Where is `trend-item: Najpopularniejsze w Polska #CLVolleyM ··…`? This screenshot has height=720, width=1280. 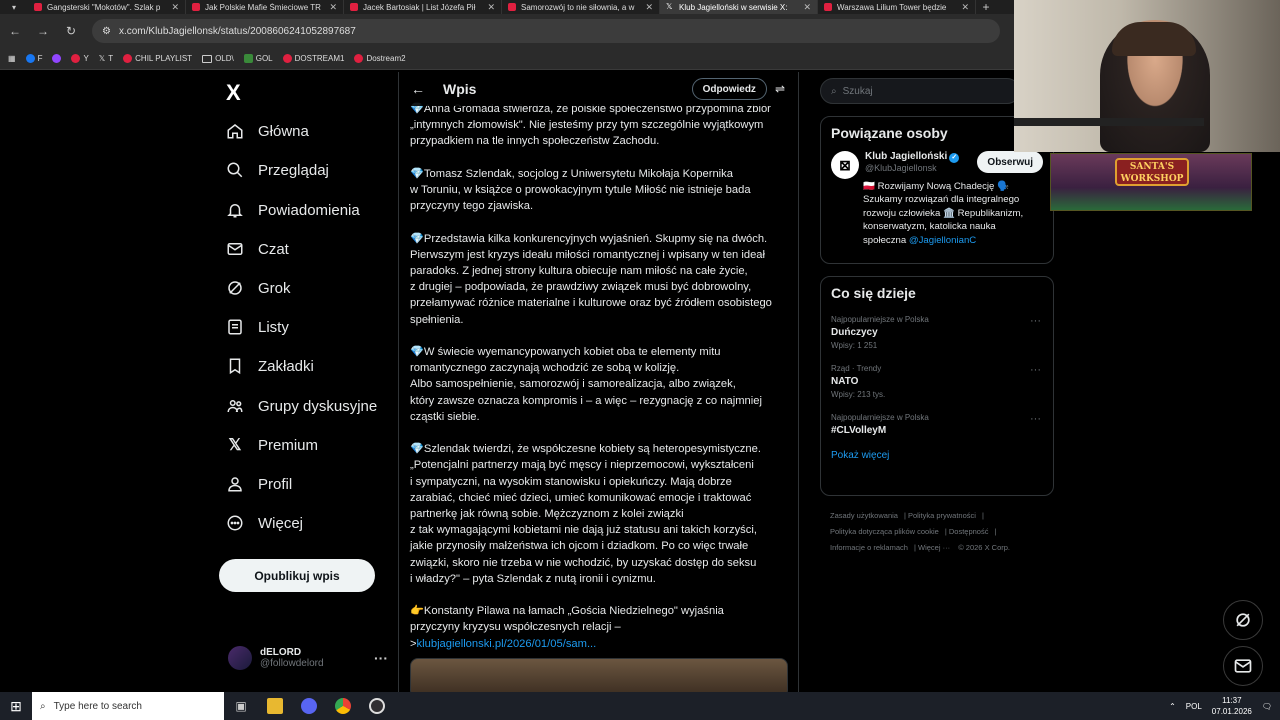
trend-item: Najpopularniejsze w Polska #CLVolleyM ··… is located at coordinates (937, 424).